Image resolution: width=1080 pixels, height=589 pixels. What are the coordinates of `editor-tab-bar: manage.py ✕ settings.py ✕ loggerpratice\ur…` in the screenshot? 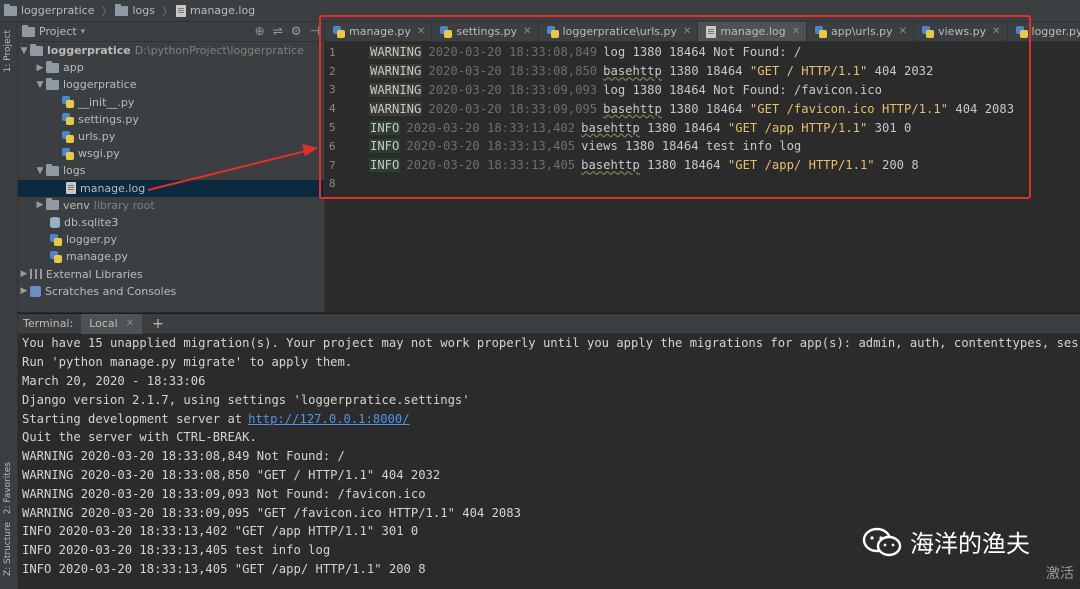 It's located at (702, 32).